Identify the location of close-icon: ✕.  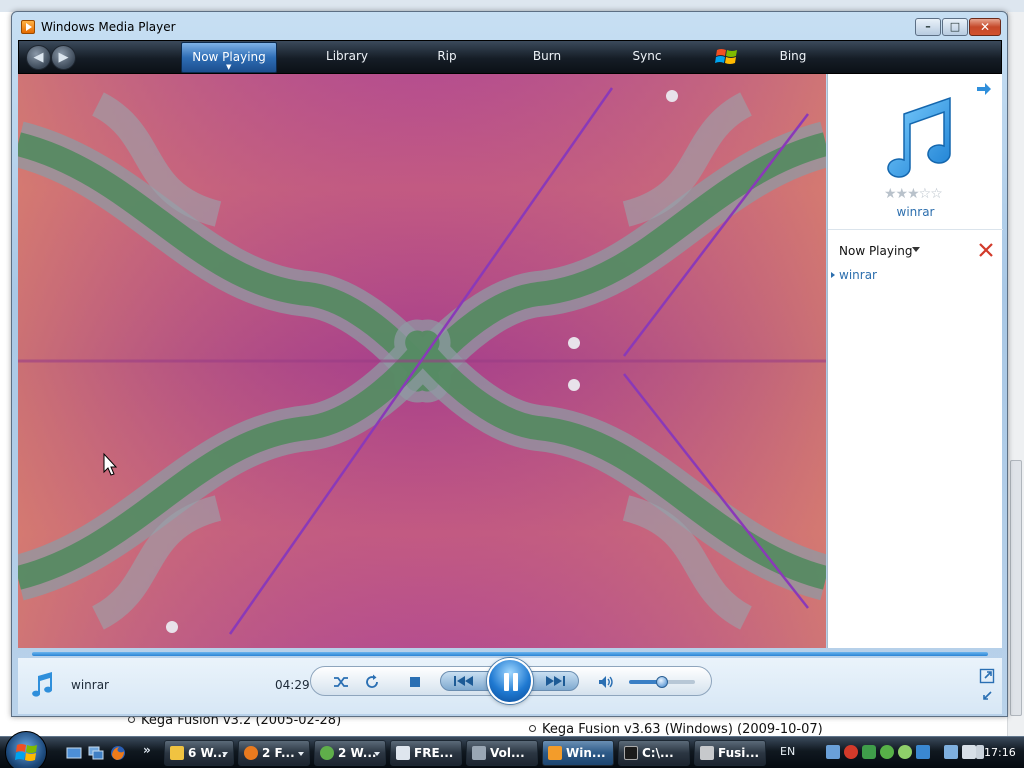
(985, 27).